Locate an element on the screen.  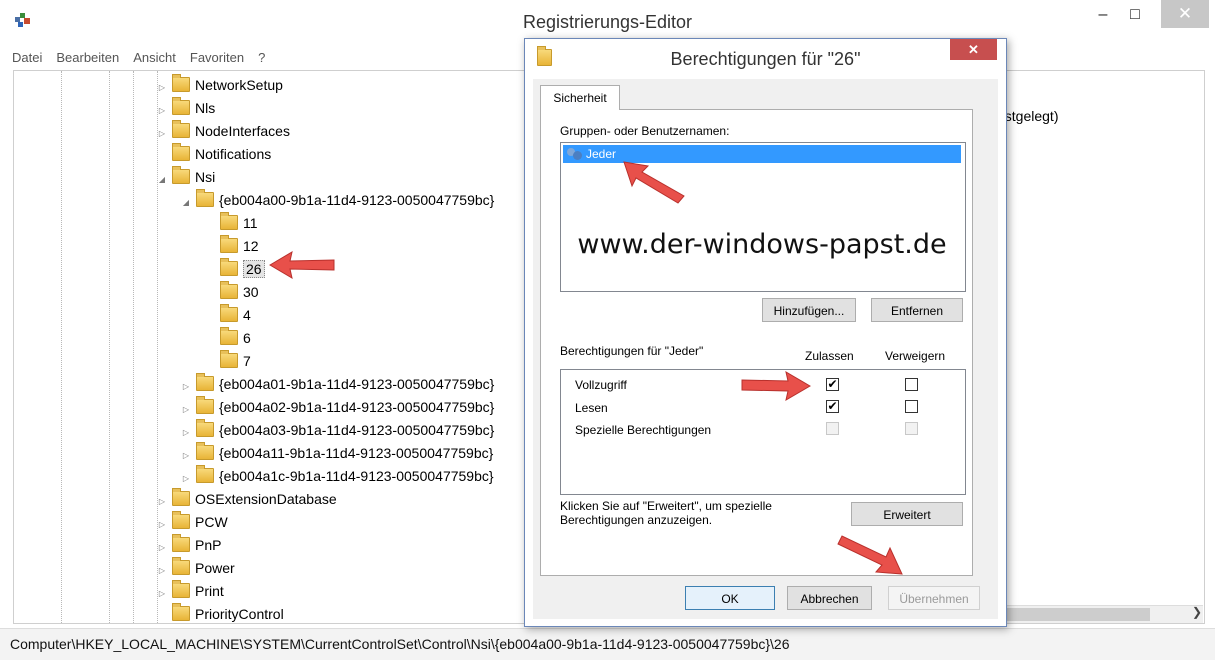
scrollbar-thumb is located at coordinates (1070, 614).